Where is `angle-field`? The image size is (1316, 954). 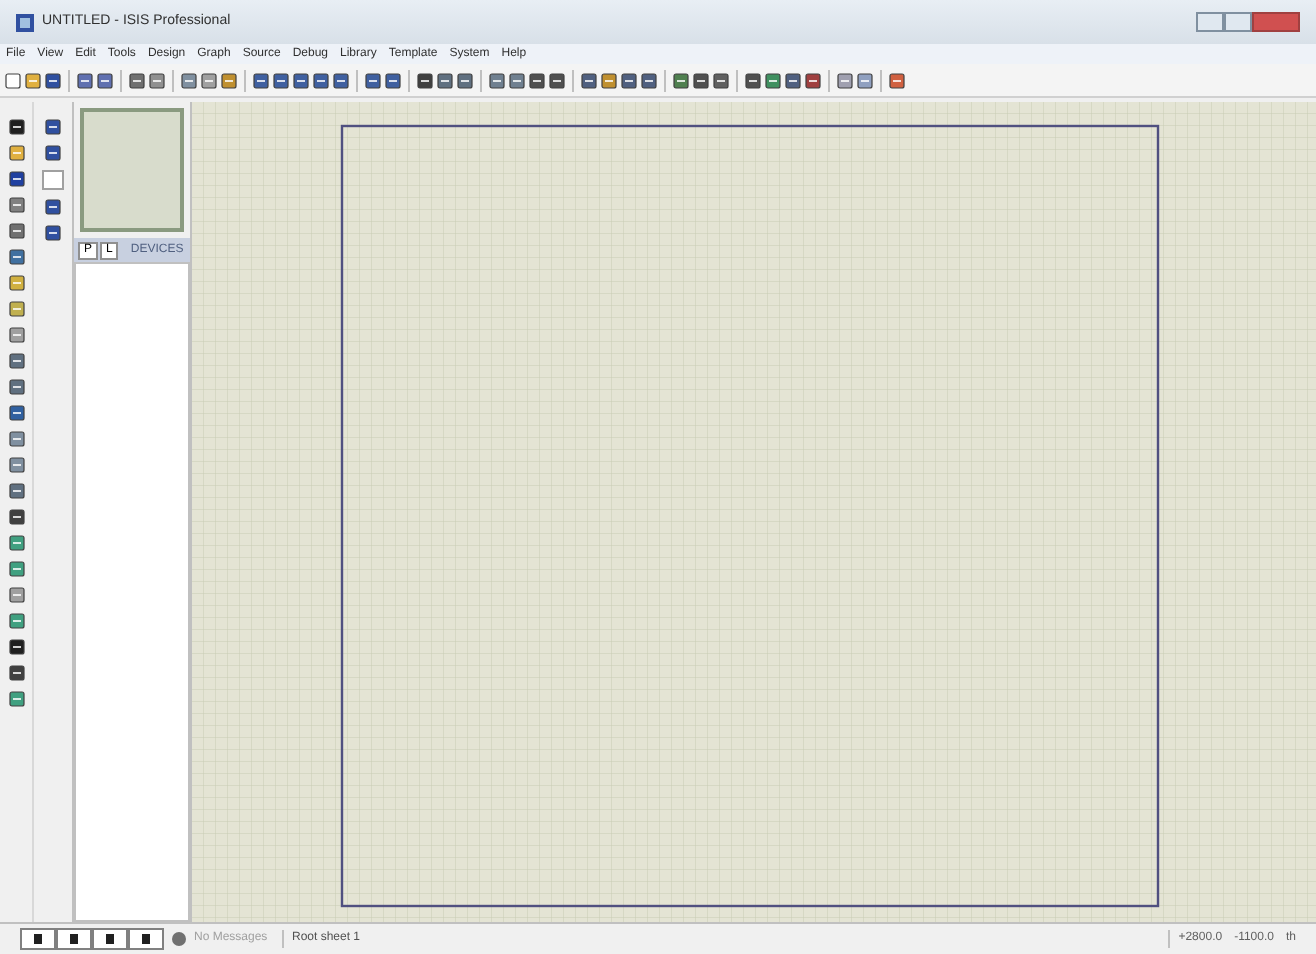
angle-field is located at coordinates (53, 180).